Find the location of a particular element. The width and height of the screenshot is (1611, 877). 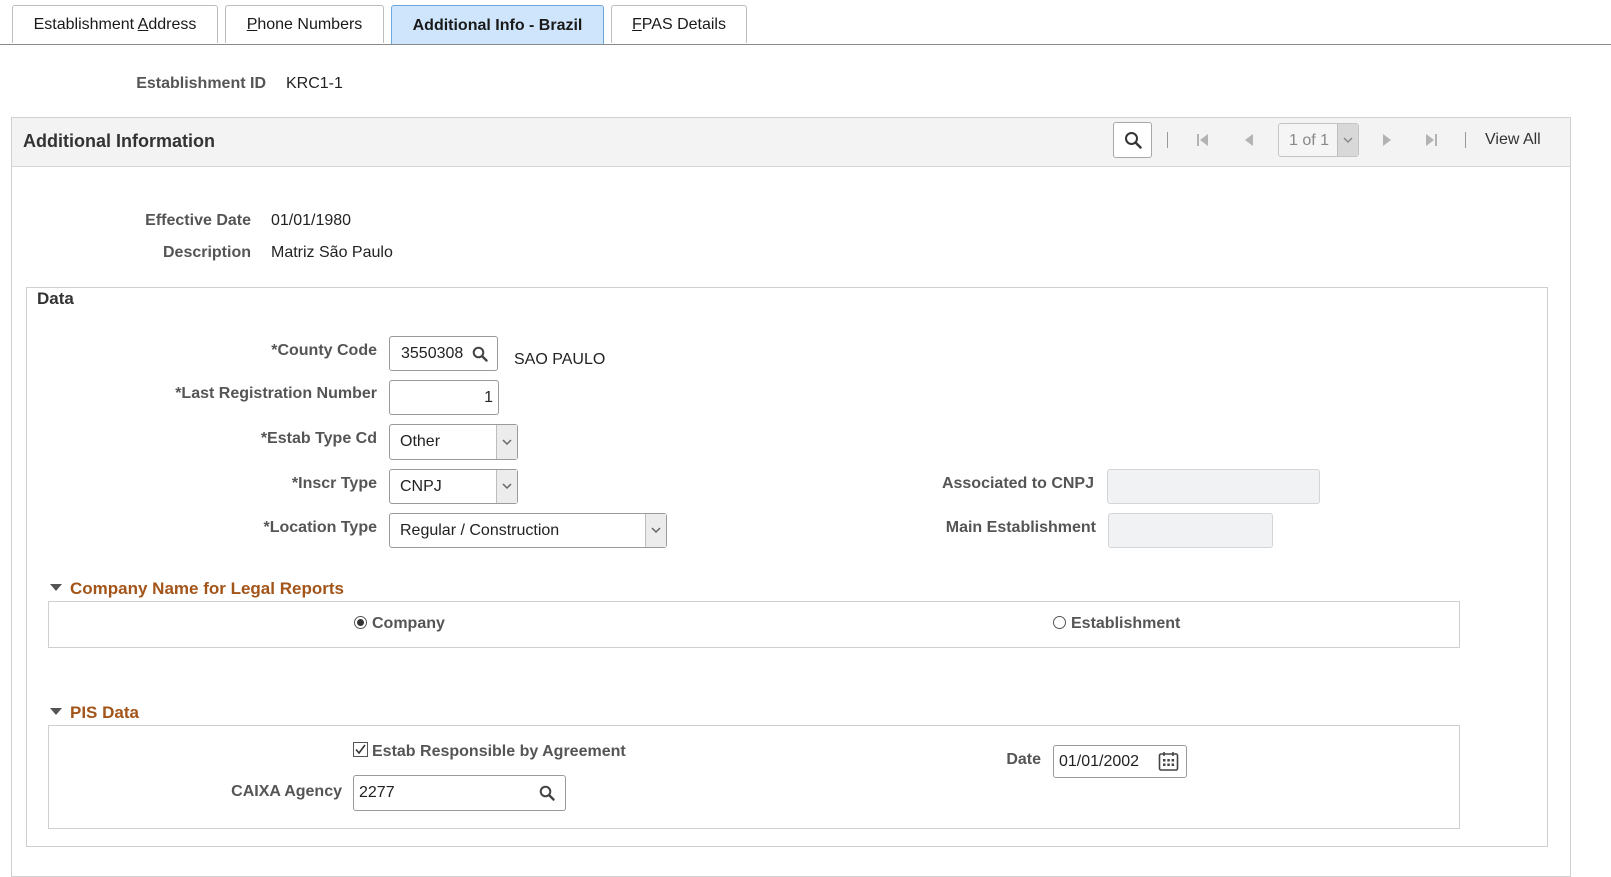

tab-phone-numbers: Phone Numbers is located at coordinates (304, 24).